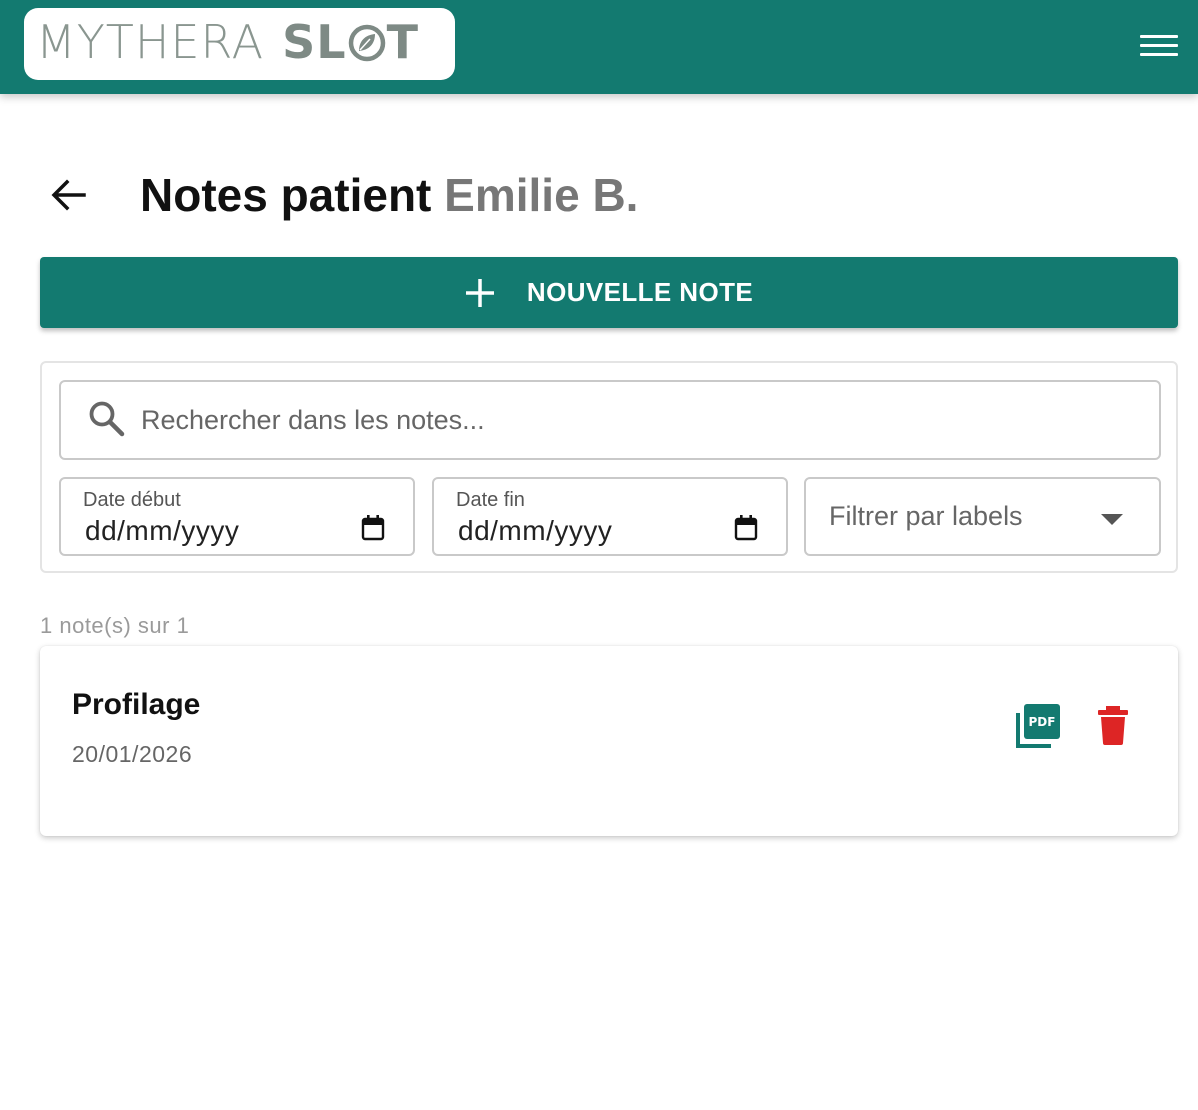  I want to click on pdf-icon-text: PDF, so click(1042, 722).